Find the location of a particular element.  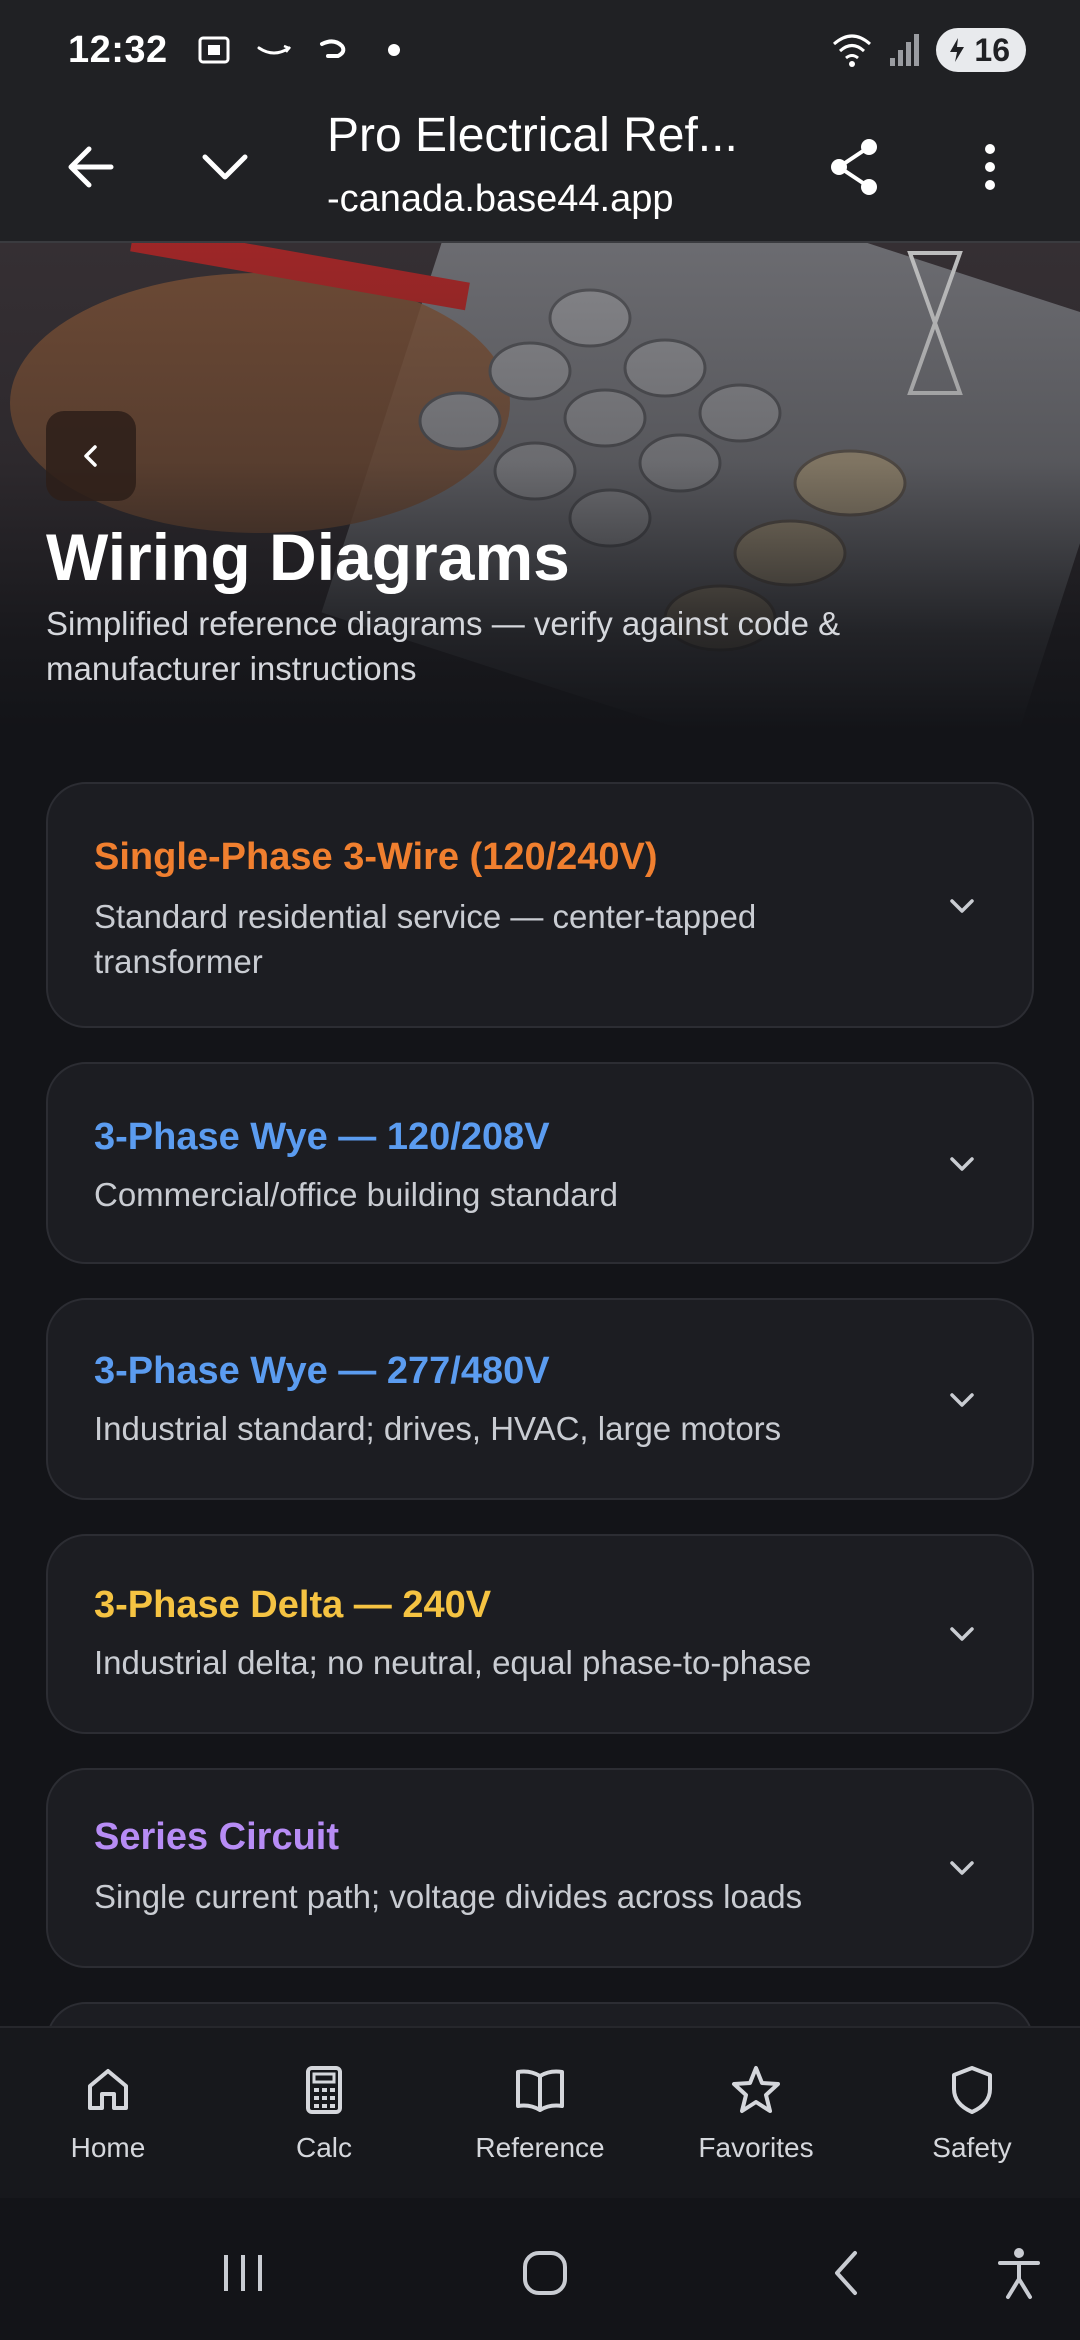

back-icon is located at coordinates (846, 2273).